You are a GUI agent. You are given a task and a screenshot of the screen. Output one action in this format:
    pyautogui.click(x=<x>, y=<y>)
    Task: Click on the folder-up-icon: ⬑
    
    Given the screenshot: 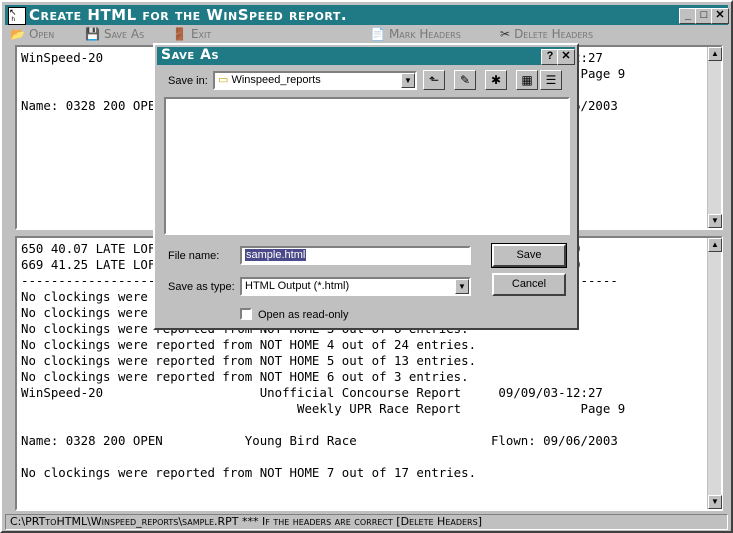 What is the action you would take?
    pyautogui.click(x=434, y=80)
    